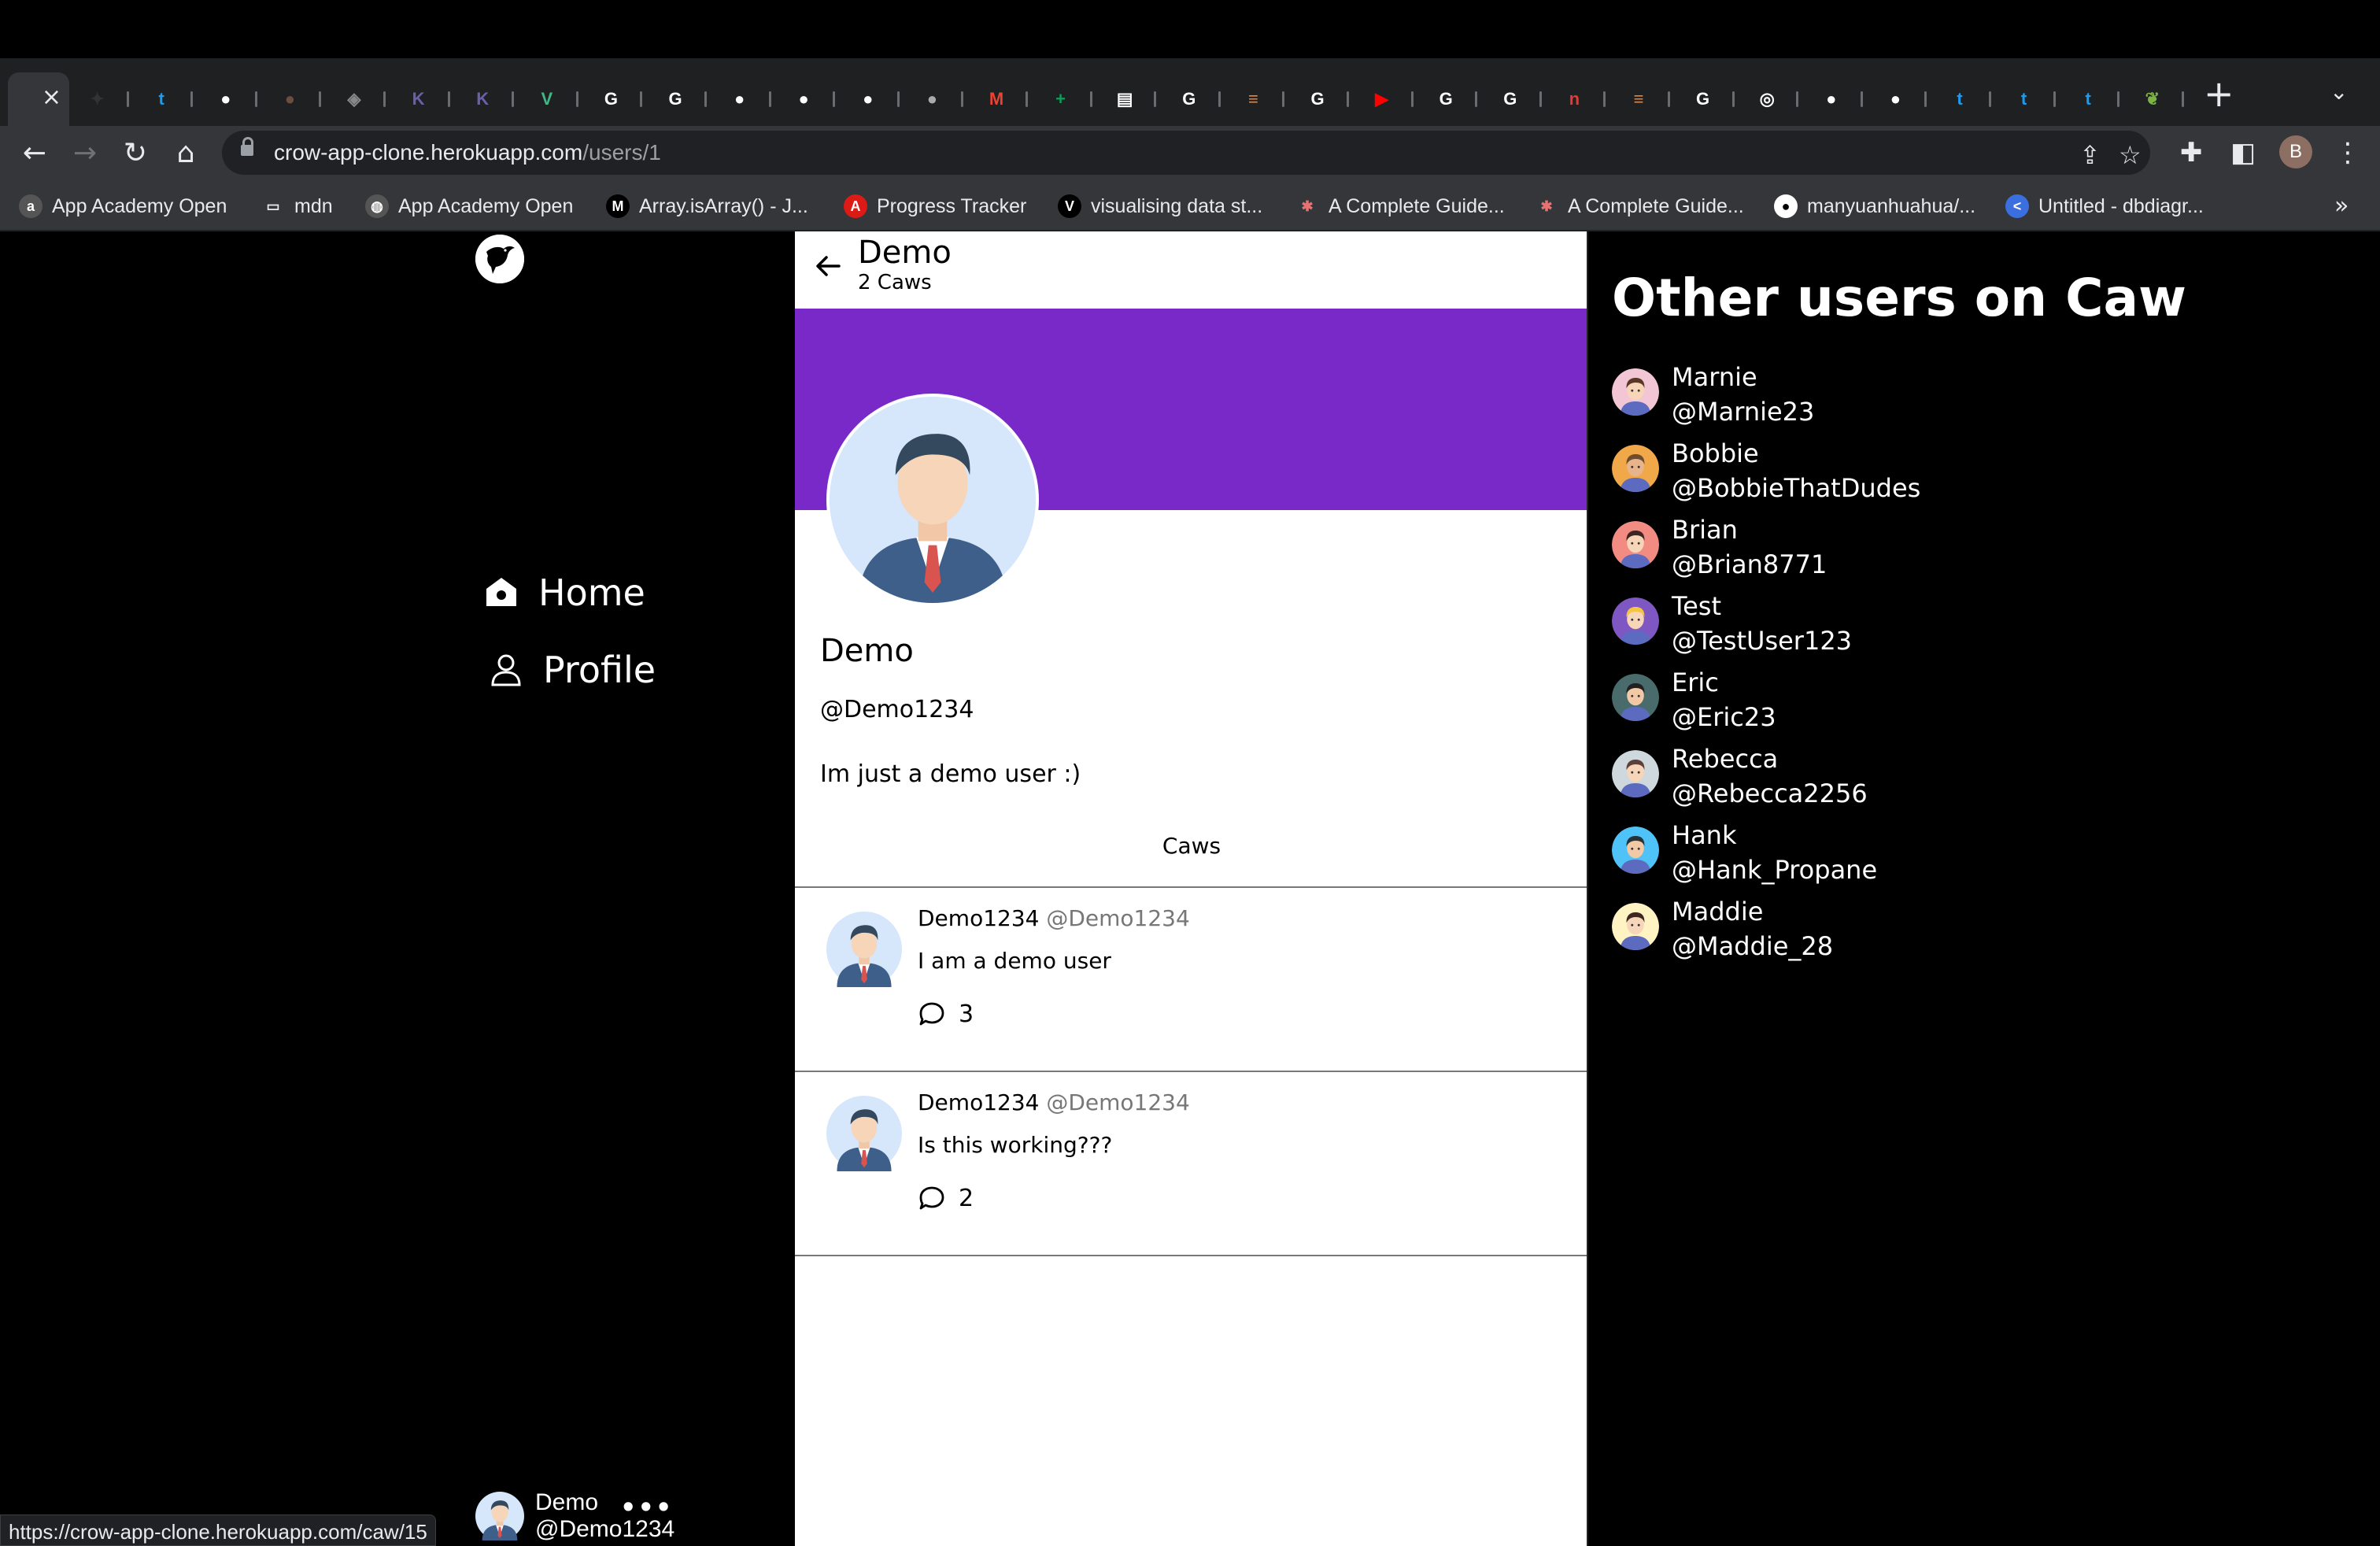 The height and width of the screenshot is (1546, 2380). Describe the element at coordinates (2130, 155) in the screenshot. I see `bookmark-star-icon: ☆` at that location.